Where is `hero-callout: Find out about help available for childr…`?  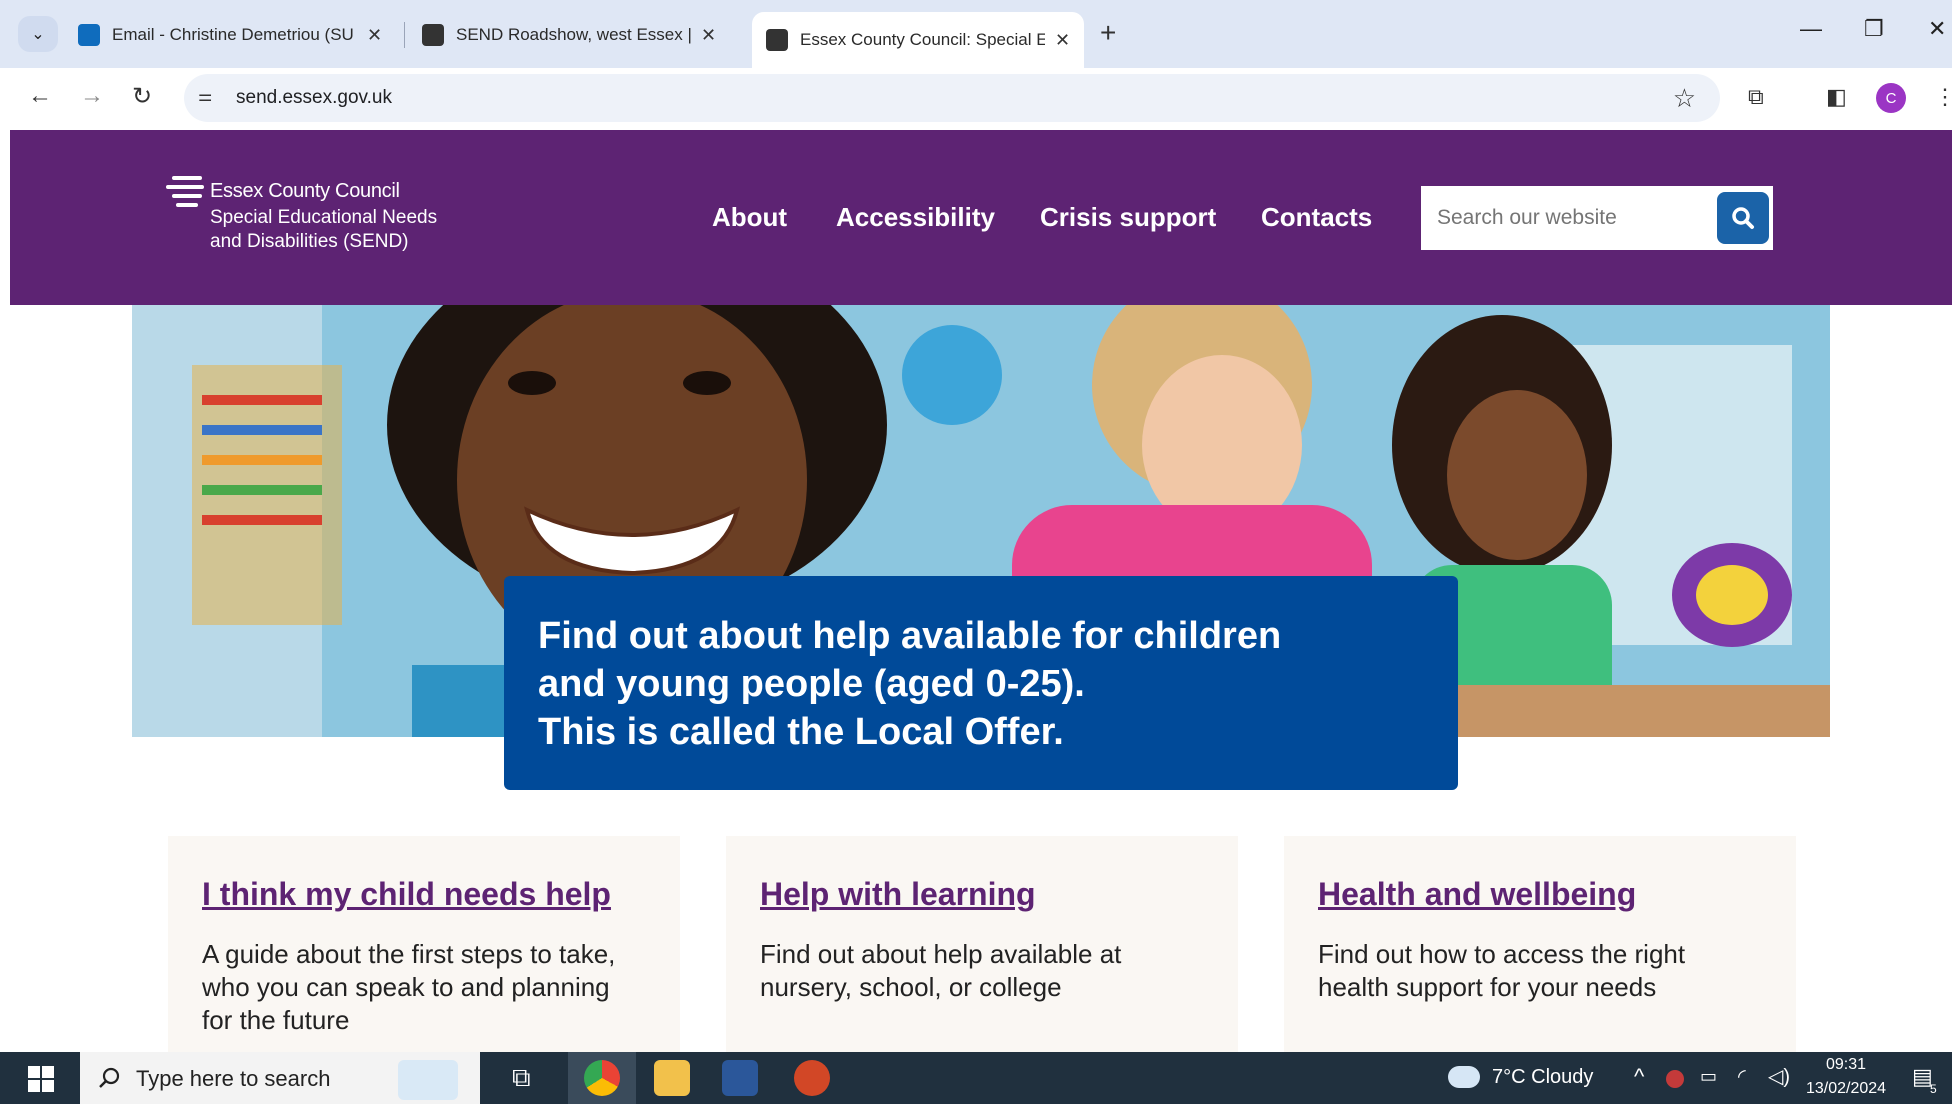
hero-callout: Find out about help available for childr… is located at coordinates (981, 683).